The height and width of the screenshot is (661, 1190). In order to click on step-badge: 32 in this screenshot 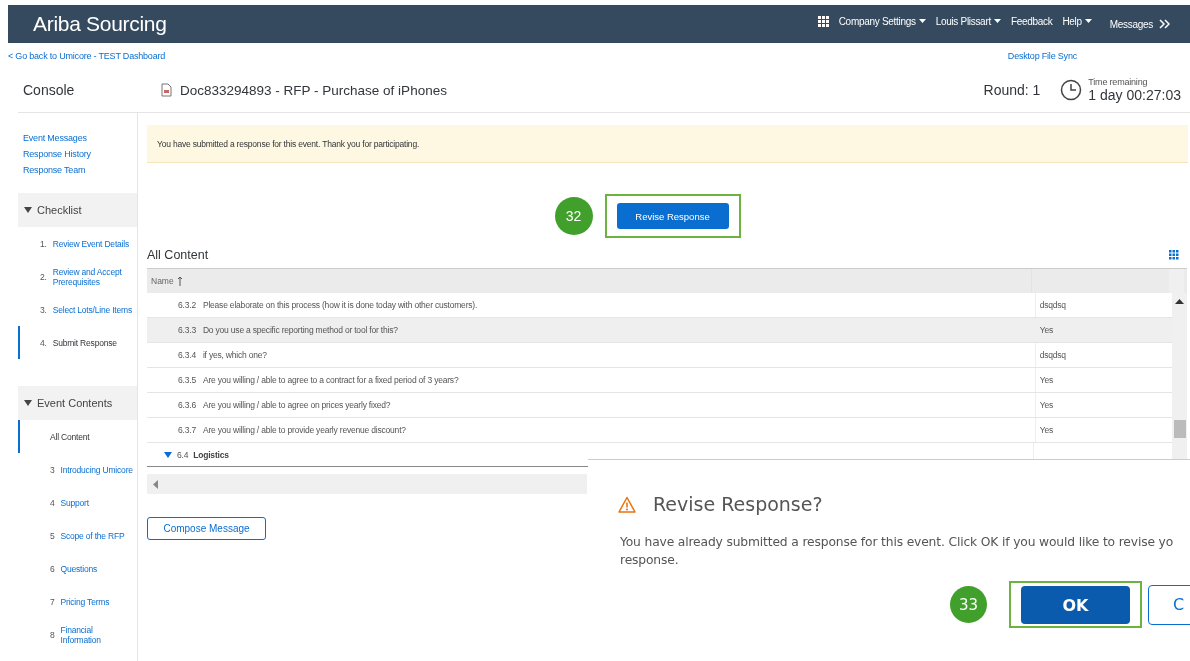, I will do `click(573, 216)`.